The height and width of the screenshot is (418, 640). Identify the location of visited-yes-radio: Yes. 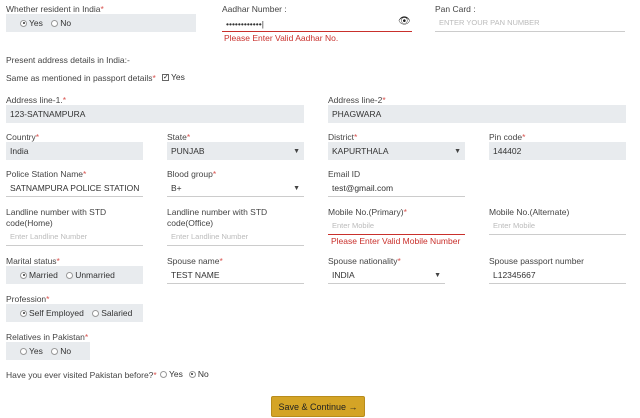
(171, 374).